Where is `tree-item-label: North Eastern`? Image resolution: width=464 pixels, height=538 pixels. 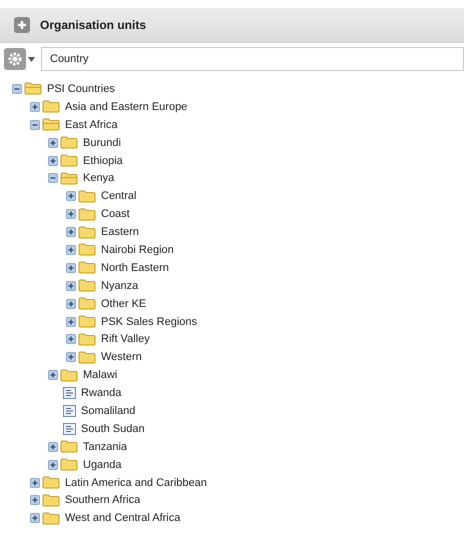
tree-item-label: North Eastern is located at coordinates (135, 268).